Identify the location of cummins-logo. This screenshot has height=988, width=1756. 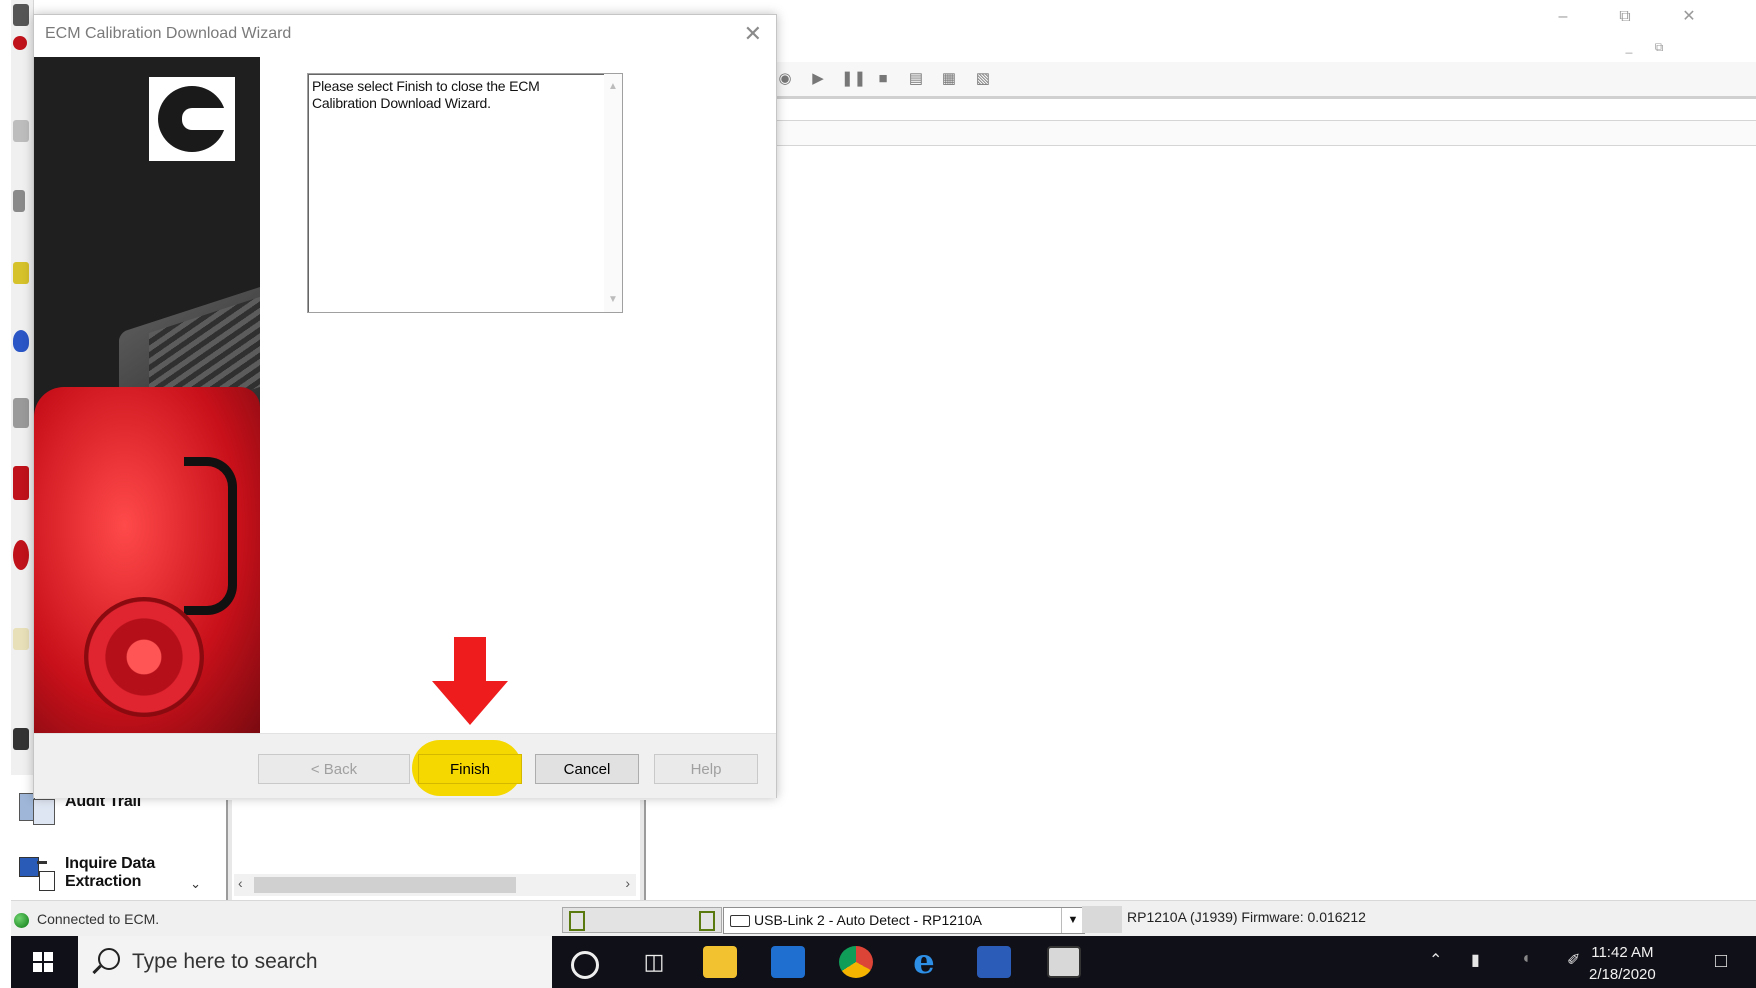
(192, 119).